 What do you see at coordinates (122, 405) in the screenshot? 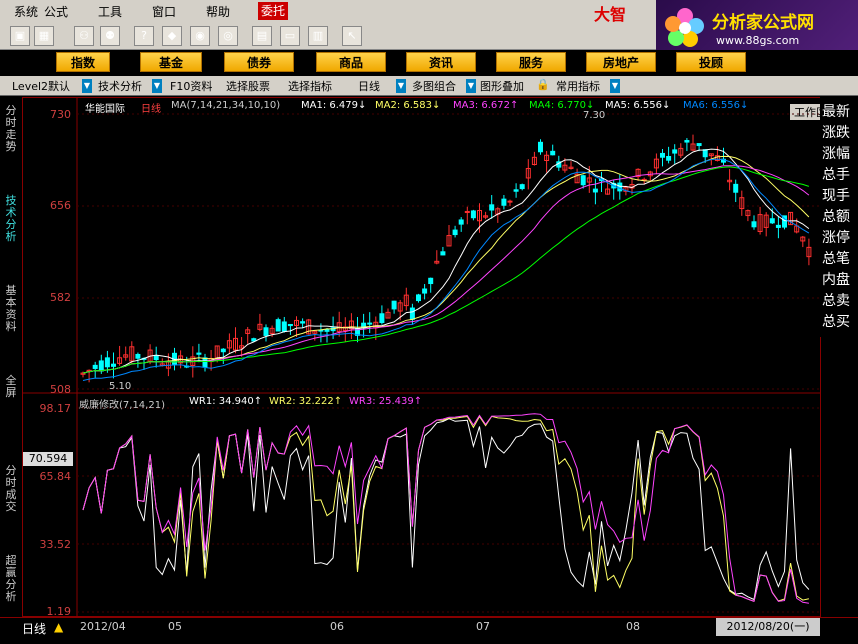
I see `indicator-name: 威廉修改(7,14,21)` at bounding box center [122, 405].